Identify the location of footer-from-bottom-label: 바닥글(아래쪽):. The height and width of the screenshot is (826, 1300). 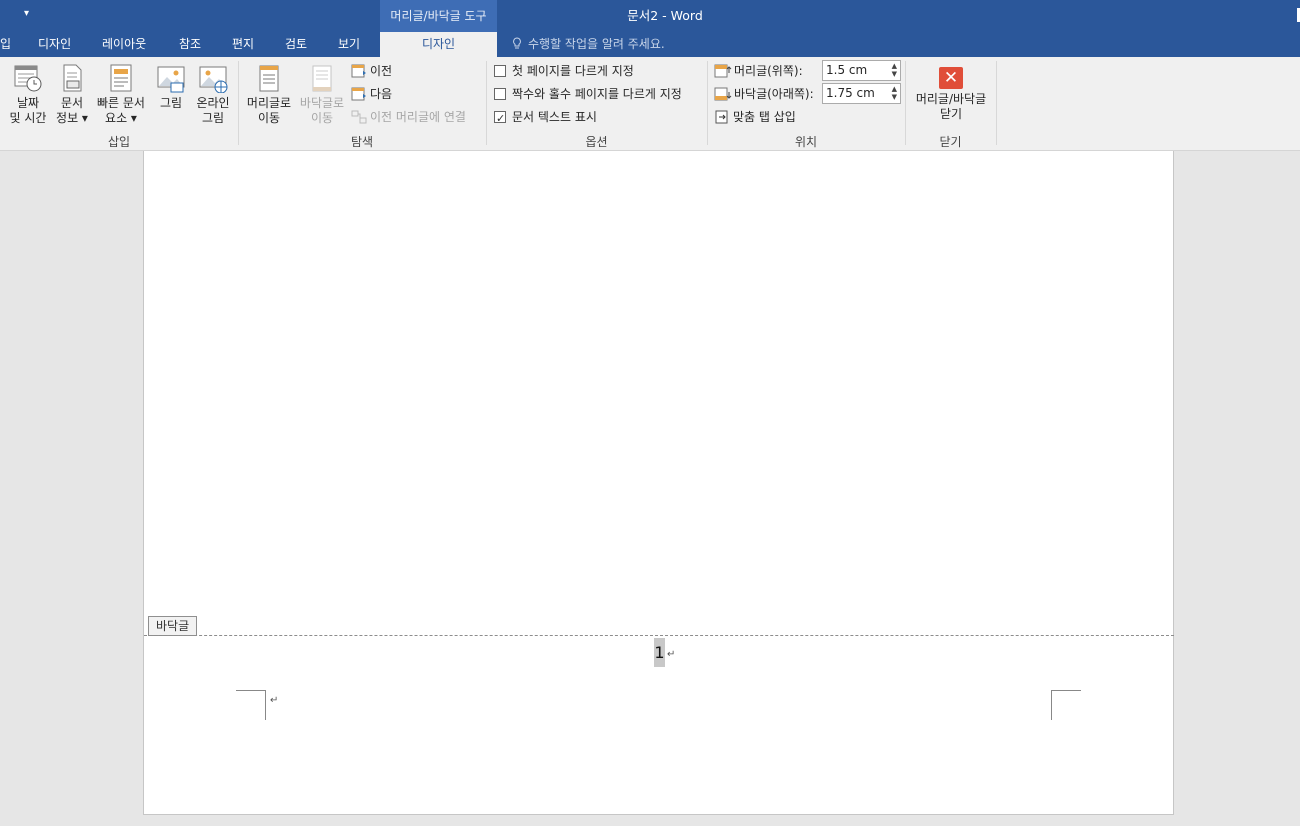
(764, 94).